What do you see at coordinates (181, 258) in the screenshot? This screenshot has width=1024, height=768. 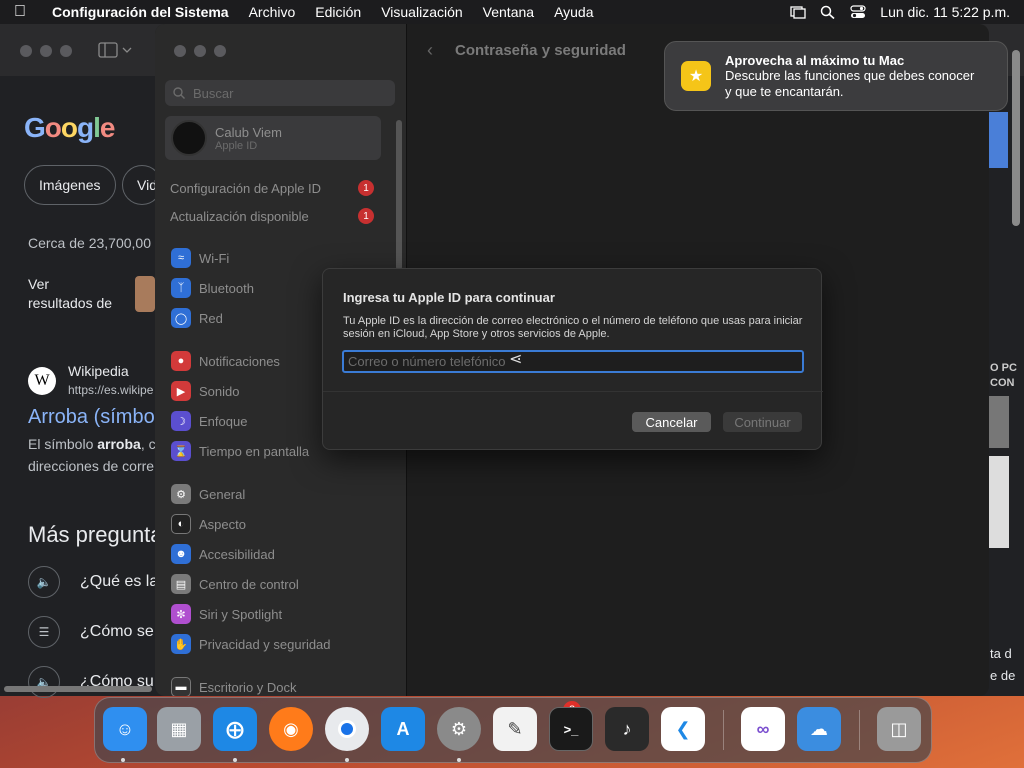 I see `wifi-icon: ≈` at bounding box center [181, 258].